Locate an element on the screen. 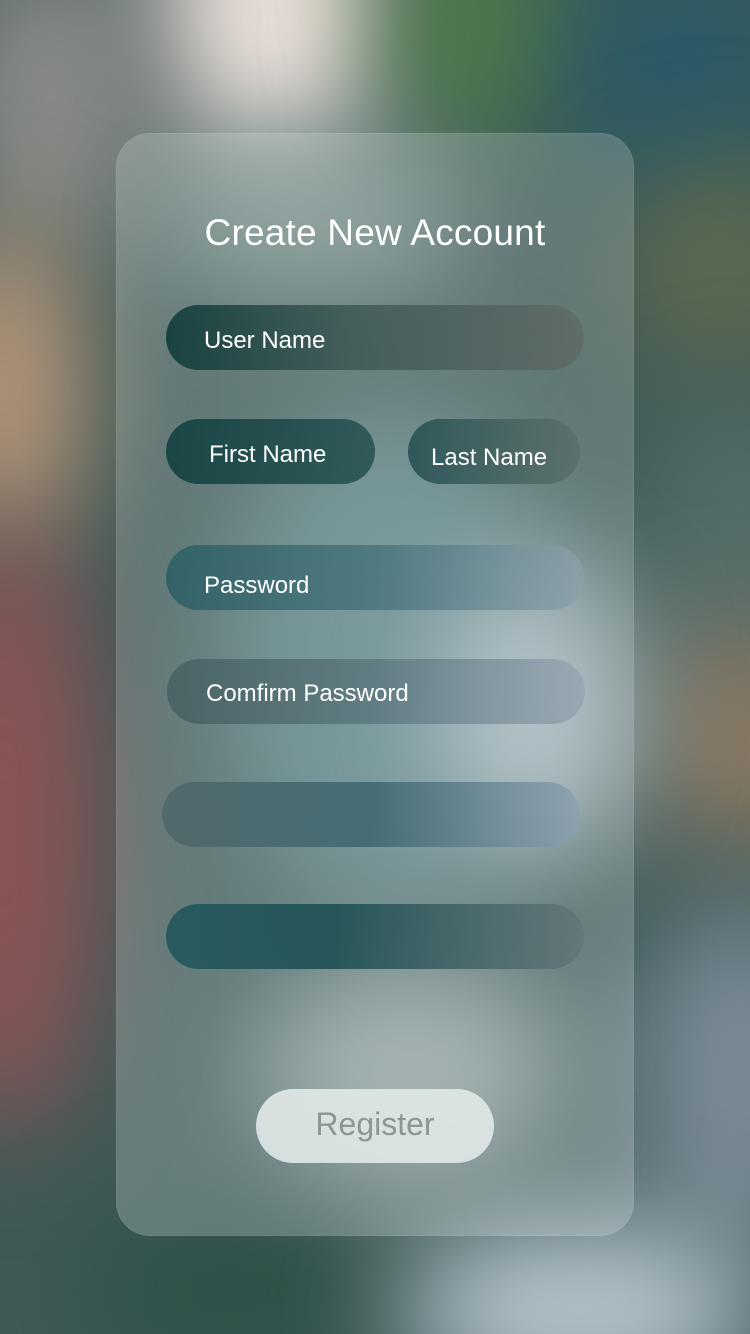 This screenshot has width=750, height=1334. firstname-placeholder: First Name is located at coordinates (268, 454).